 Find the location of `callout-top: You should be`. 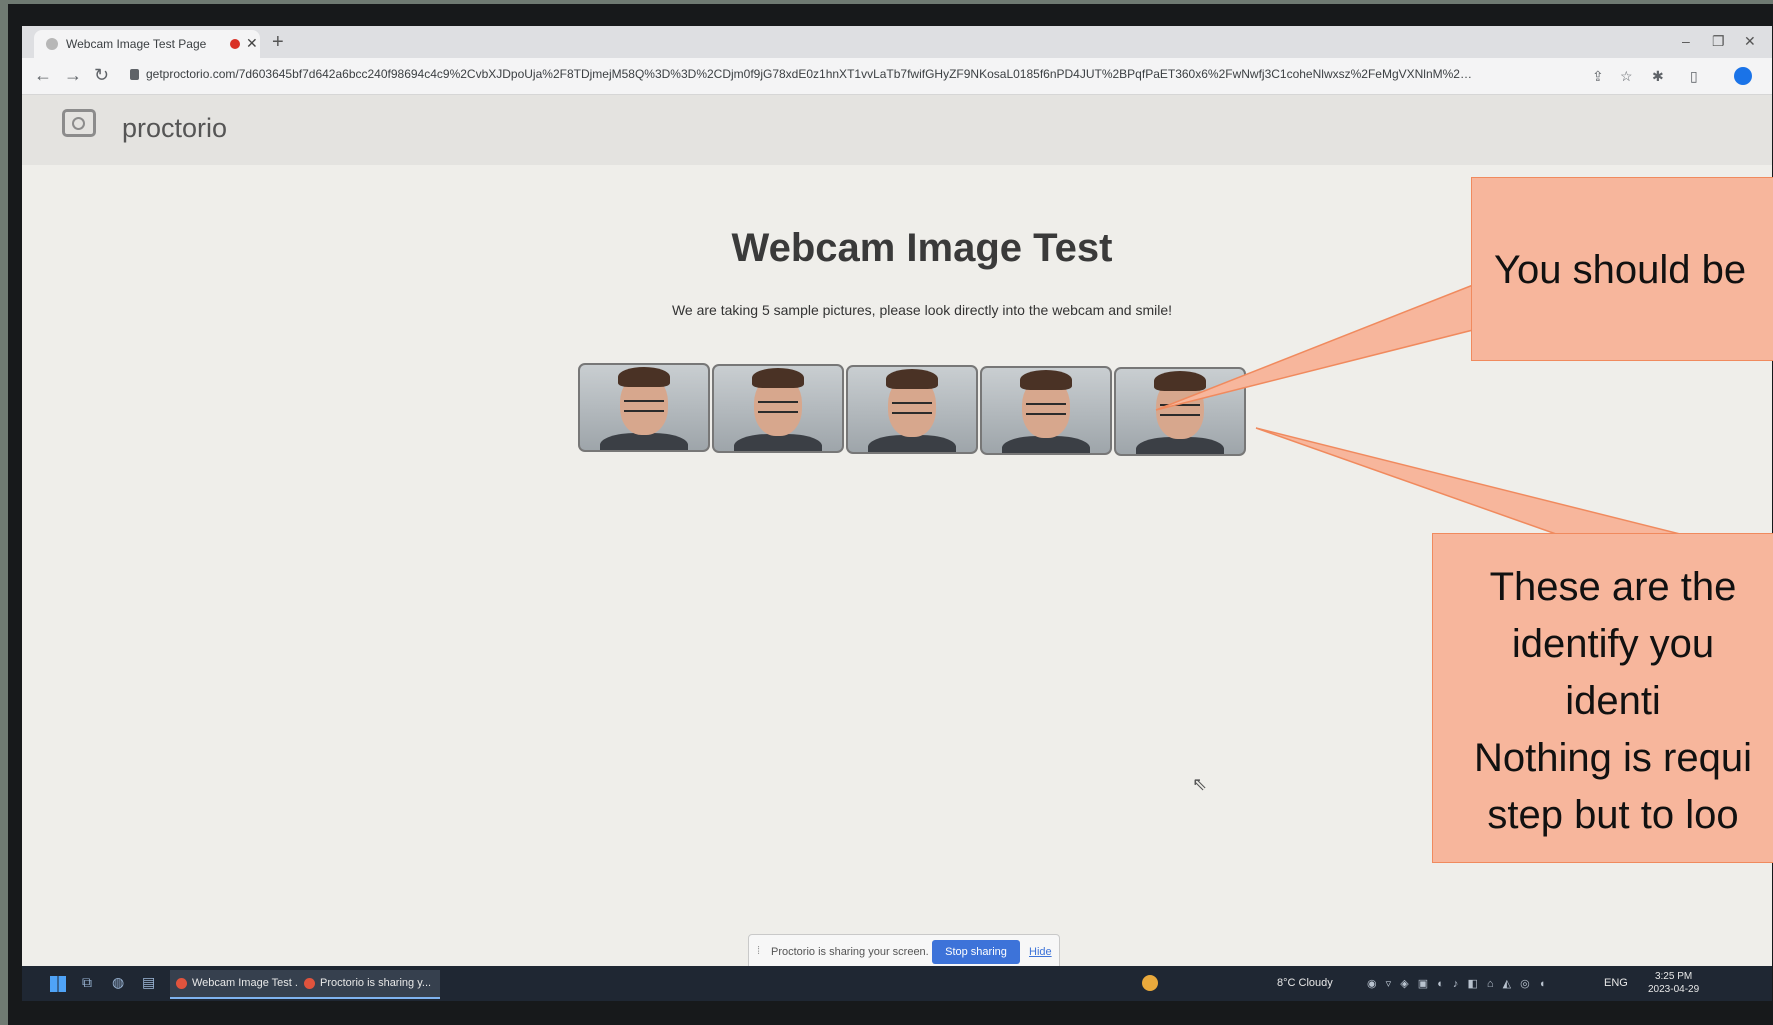

callout-top: You should be is located at coordinates (1622, 269).